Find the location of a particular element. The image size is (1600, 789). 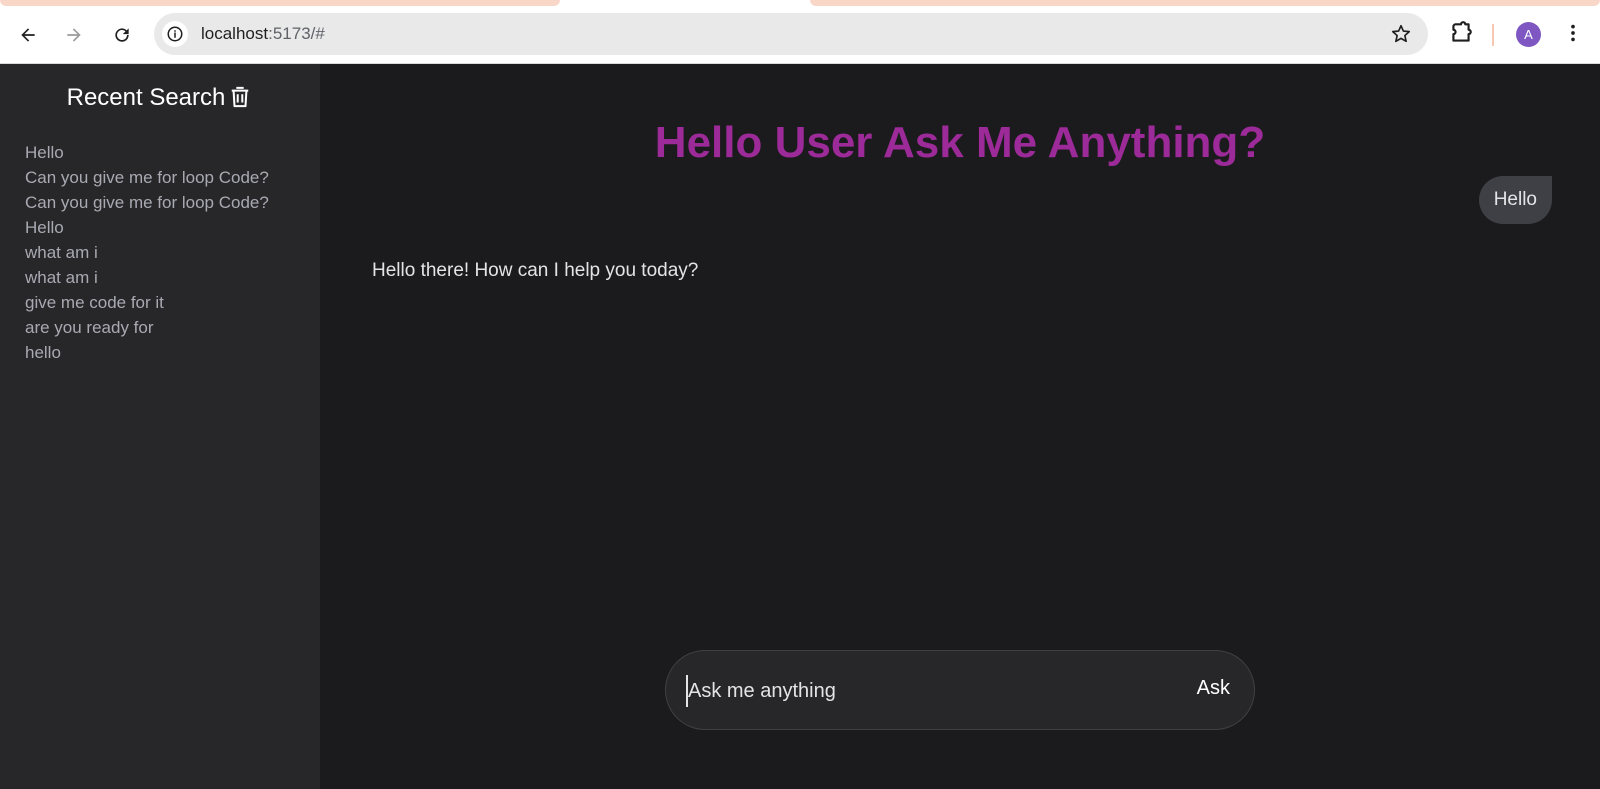

chat-composer: Ask is located at coordinates (960, 690).